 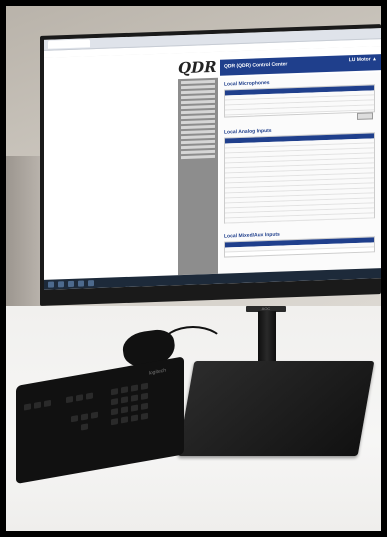 I want to click on analog-inputs-table, so click(x=299, y=178).